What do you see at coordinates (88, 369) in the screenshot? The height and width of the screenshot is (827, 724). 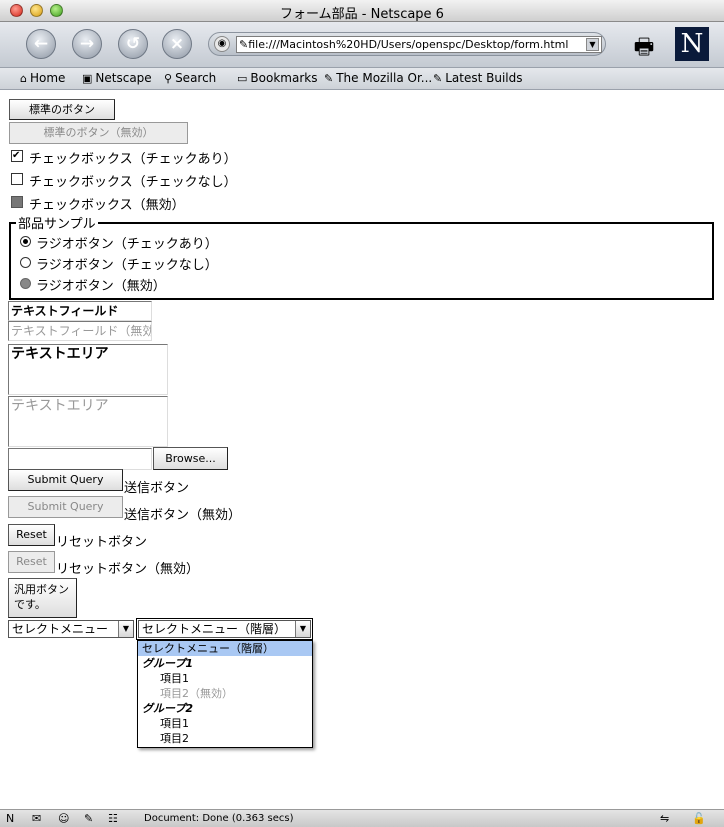 I see `text-area: テキストエリア` at bounding box center [88, 369].